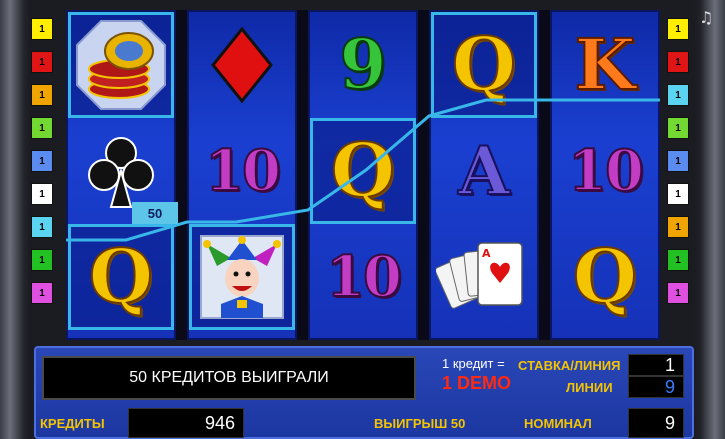 This screenshot has height=439, width=725. What do you see at coordinates (242, 277) in the screenshot?
I see `jester-symbol` at bounding box center [242, 277].